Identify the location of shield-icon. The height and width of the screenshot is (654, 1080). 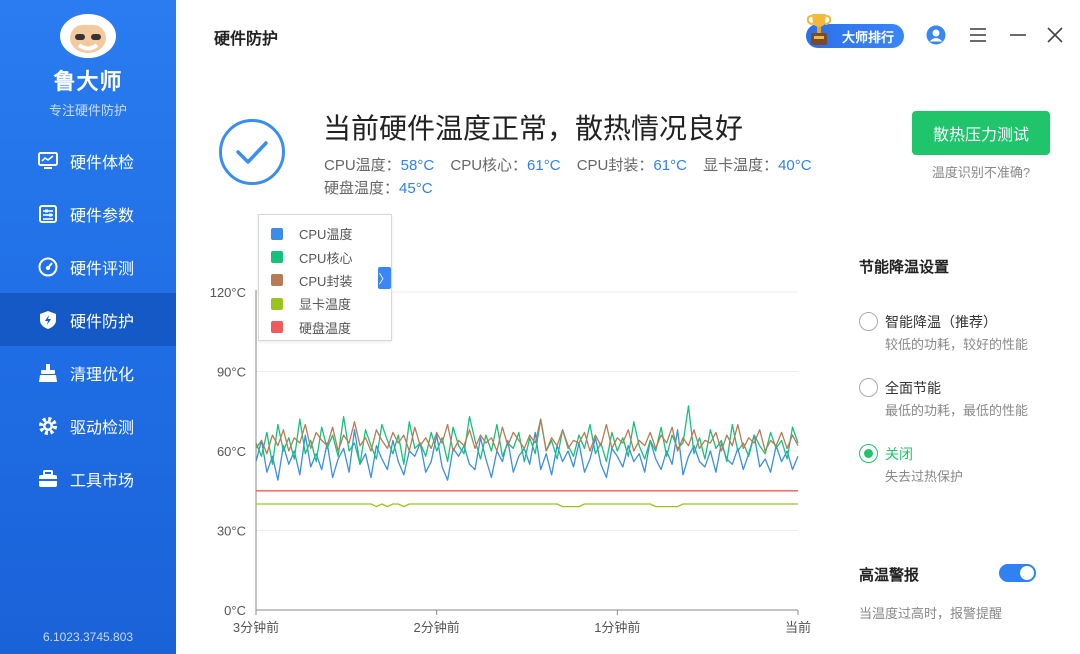
(48, 320).